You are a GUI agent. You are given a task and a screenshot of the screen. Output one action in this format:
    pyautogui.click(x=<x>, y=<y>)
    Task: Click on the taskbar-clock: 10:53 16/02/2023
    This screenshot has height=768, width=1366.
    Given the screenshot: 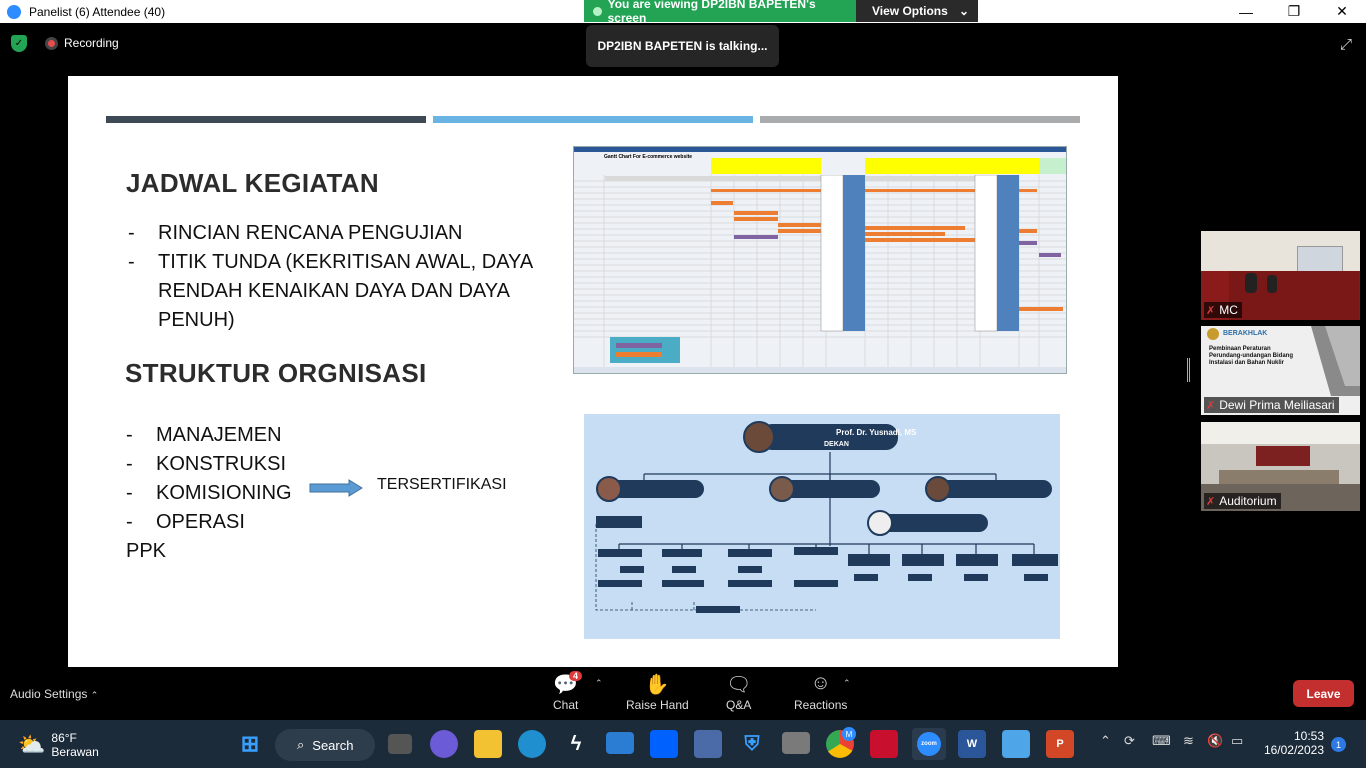 What is the action you would take?
    pyautogui.click(x=1292, y=743)
    